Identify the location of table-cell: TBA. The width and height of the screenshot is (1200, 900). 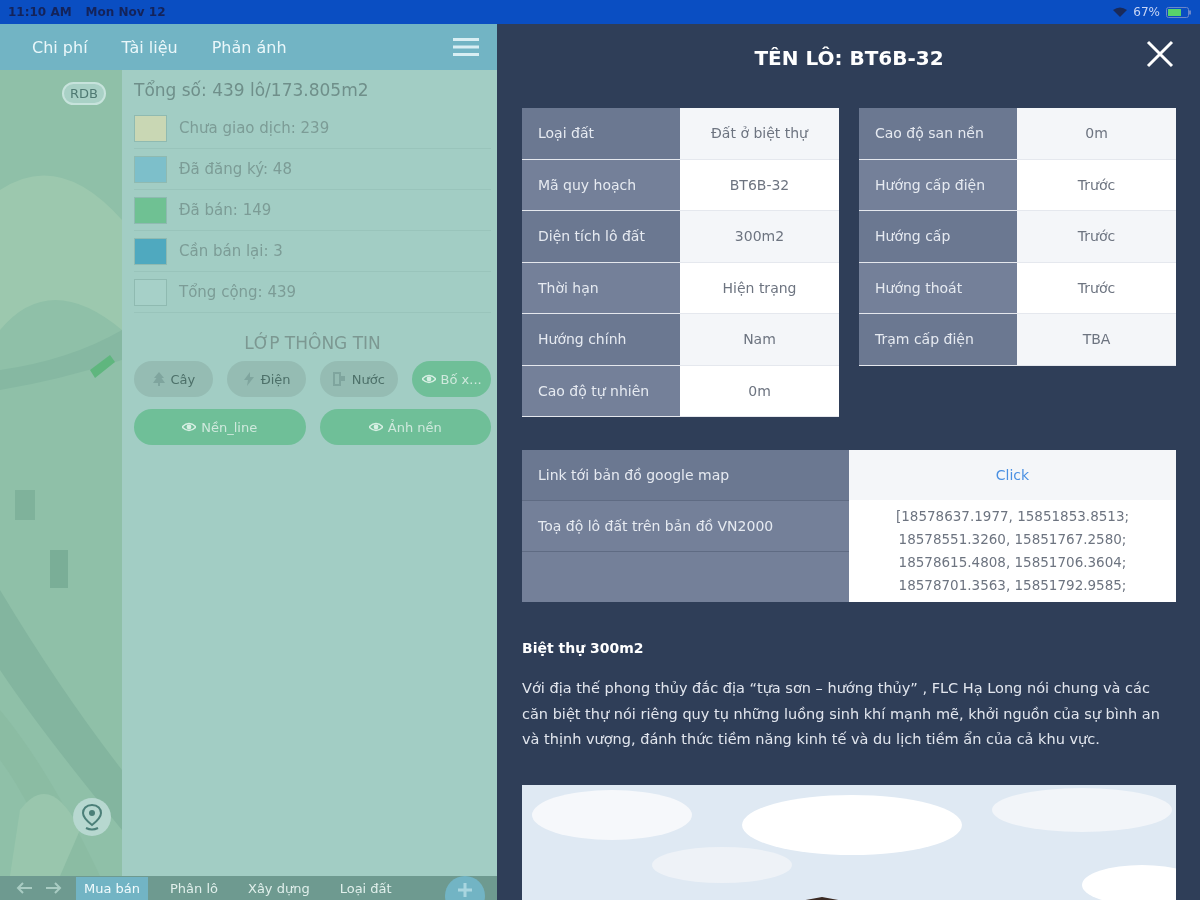
(1096, 339).